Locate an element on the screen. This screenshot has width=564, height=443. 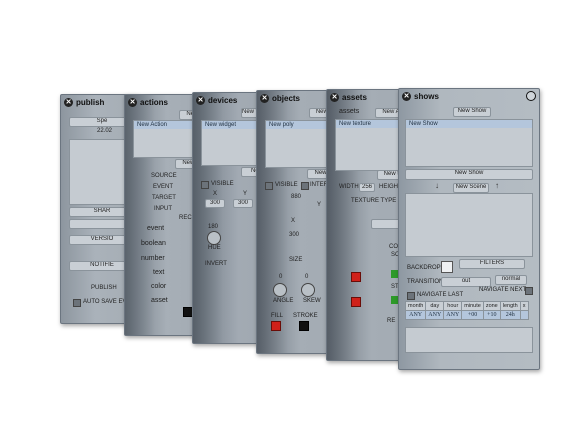
interact-checkbox is located at coordinates (305, 186).